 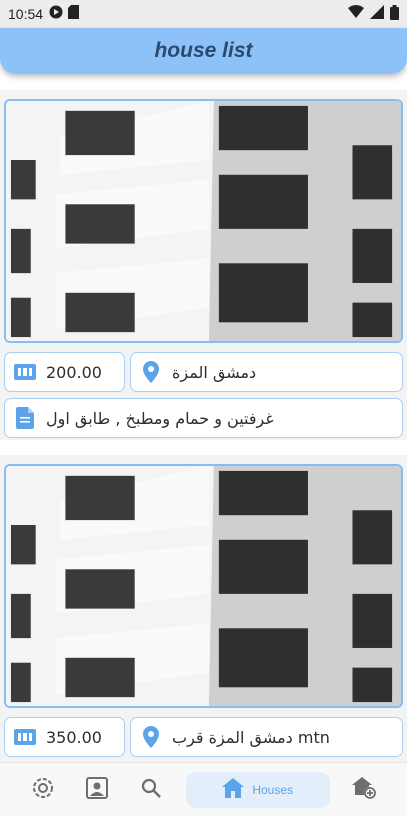 I want to click on nav-profile, so click(x=97, y=790).